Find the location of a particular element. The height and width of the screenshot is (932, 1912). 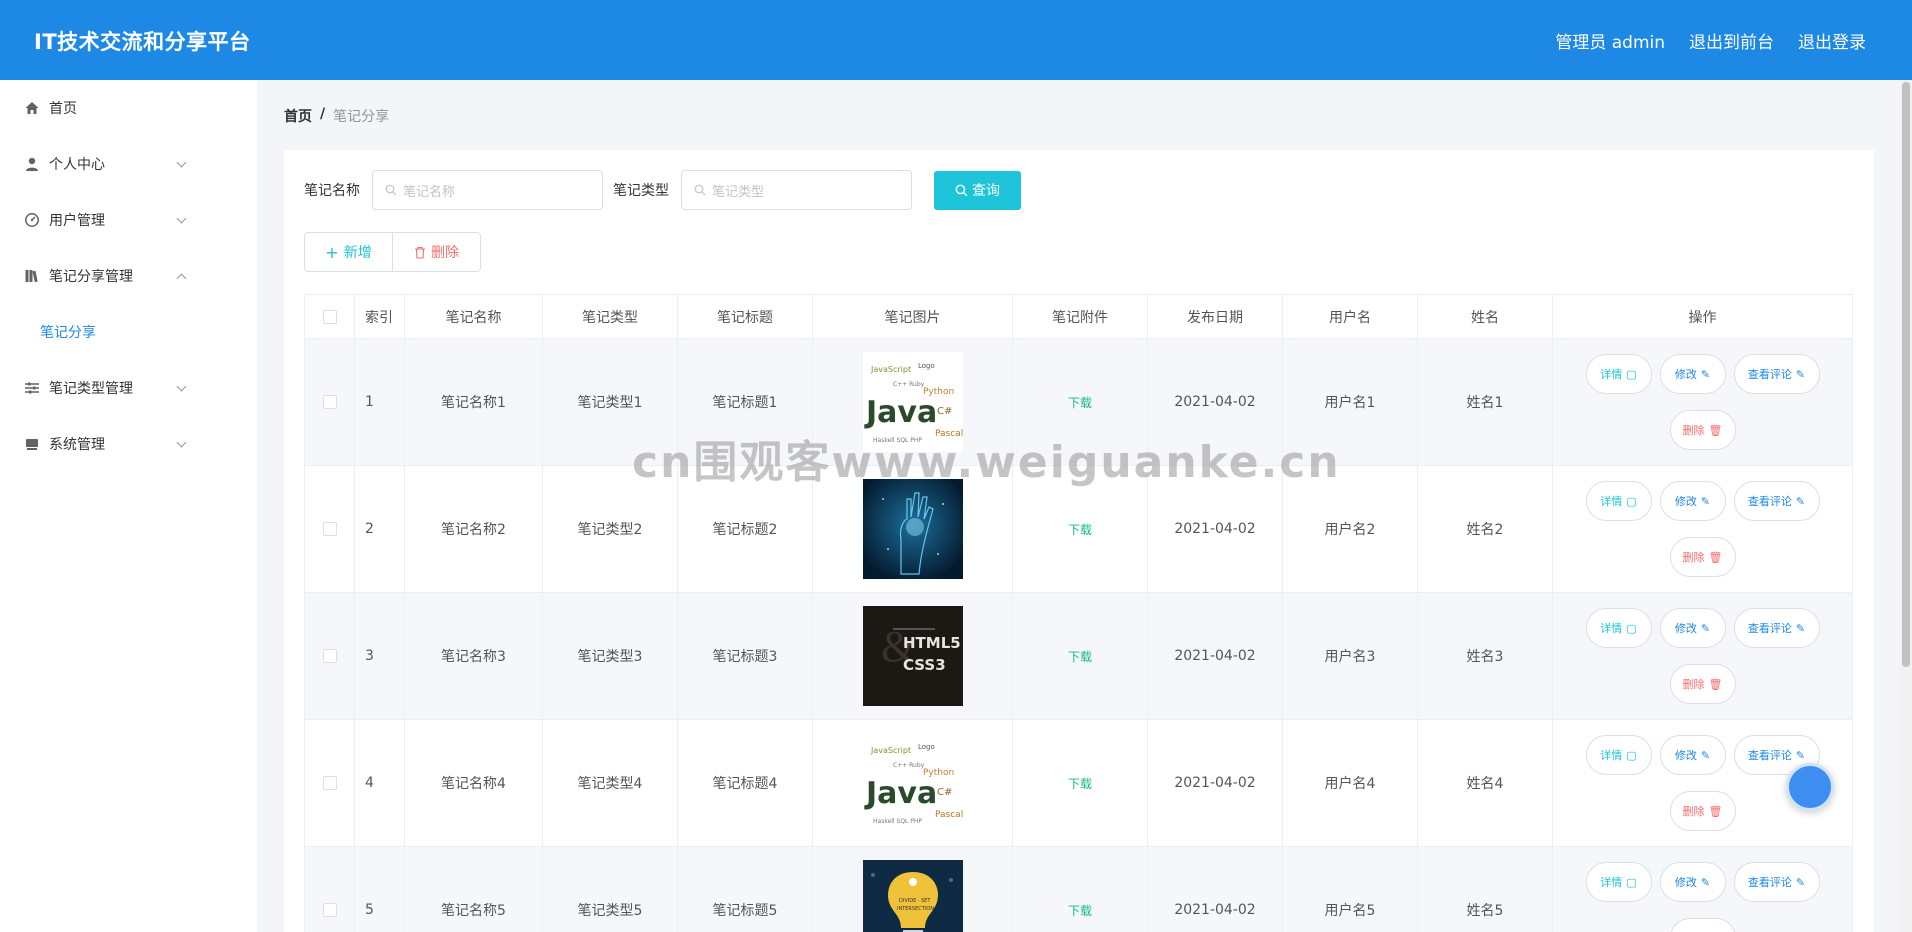

svg-text: Pascal is located at coordinates (949, 815).